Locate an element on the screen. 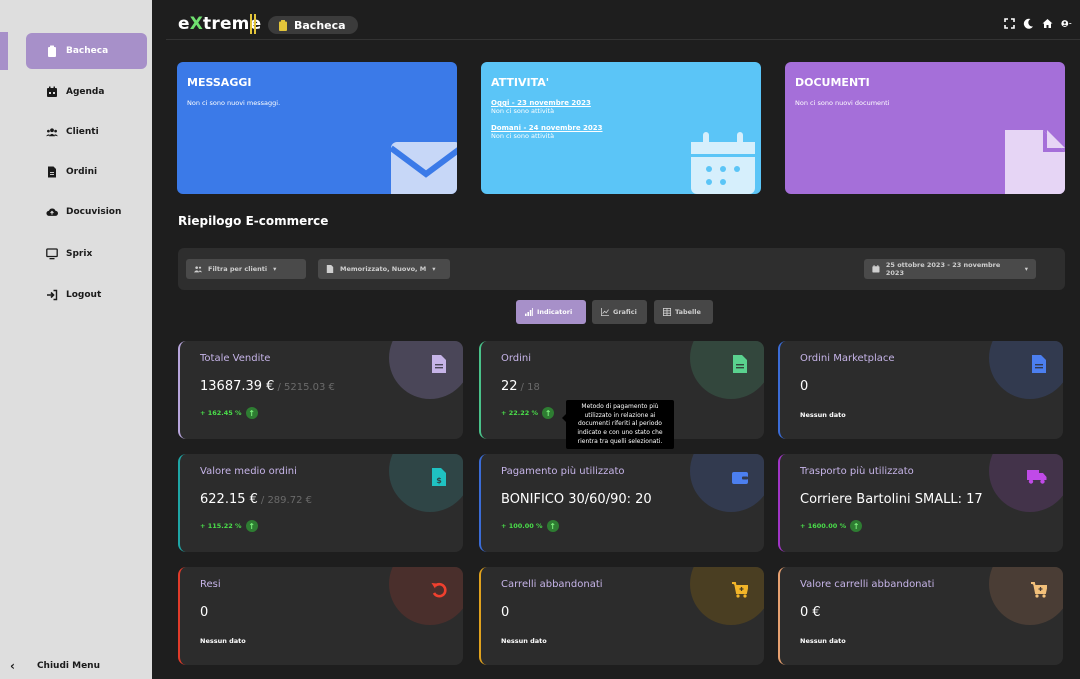 The width and height of the screenshot is (1080, 679). document-icon is located at coordinates (1035, 162).